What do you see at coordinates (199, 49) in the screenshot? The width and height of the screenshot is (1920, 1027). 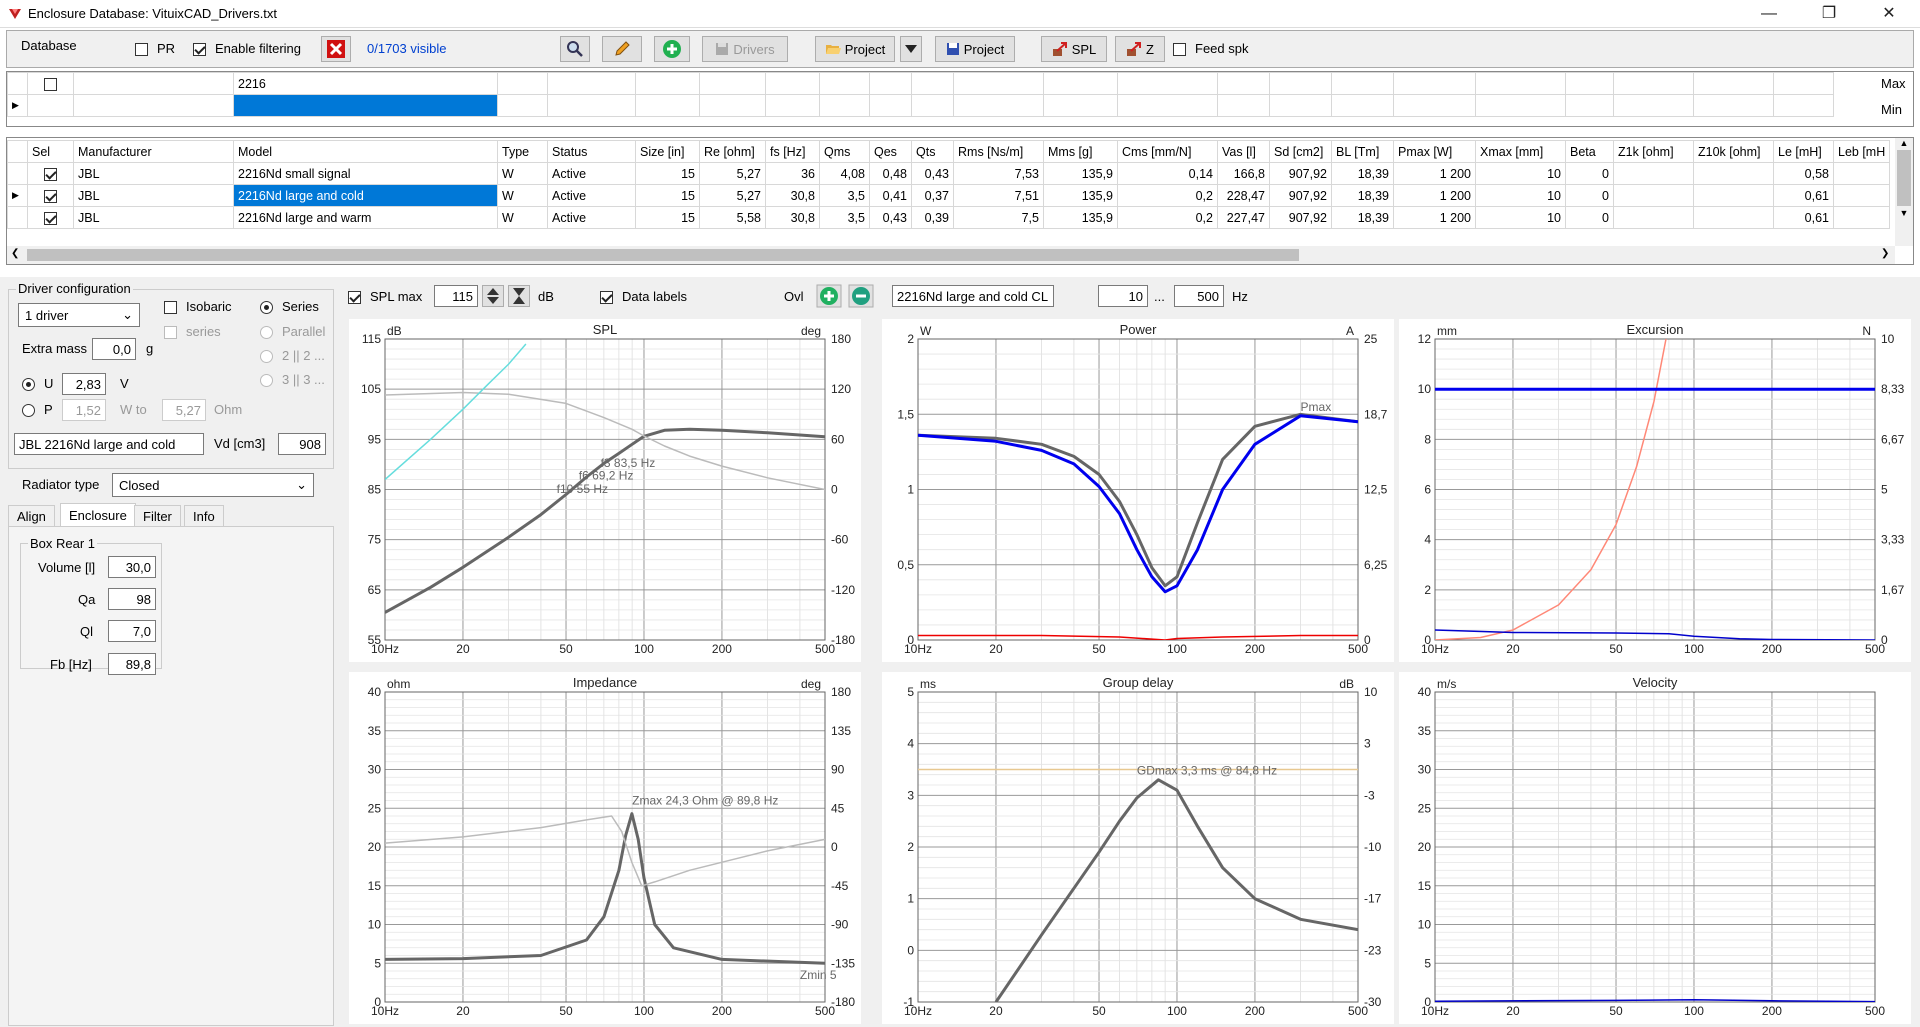 I see `enable-filtering-checkbox` at bounding box center [199, 49].